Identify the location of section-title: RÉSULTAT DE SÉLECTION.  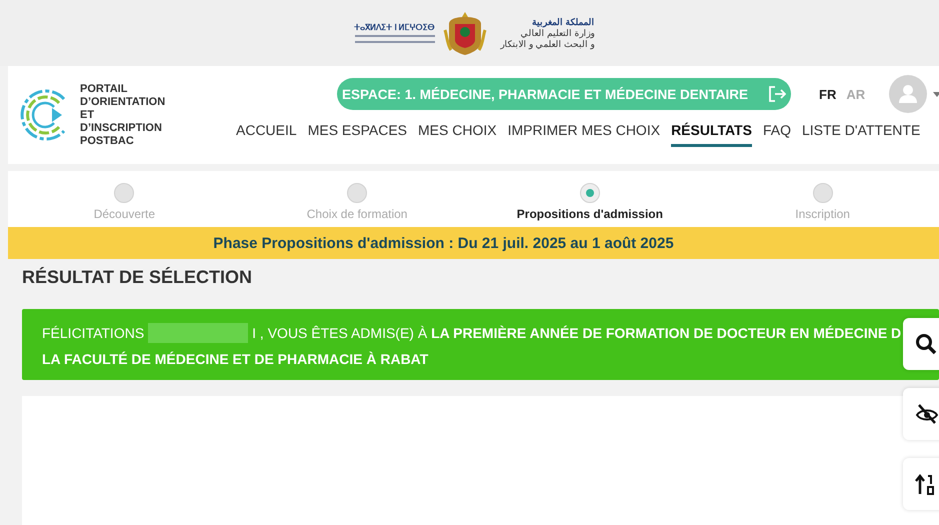
(138, 278).